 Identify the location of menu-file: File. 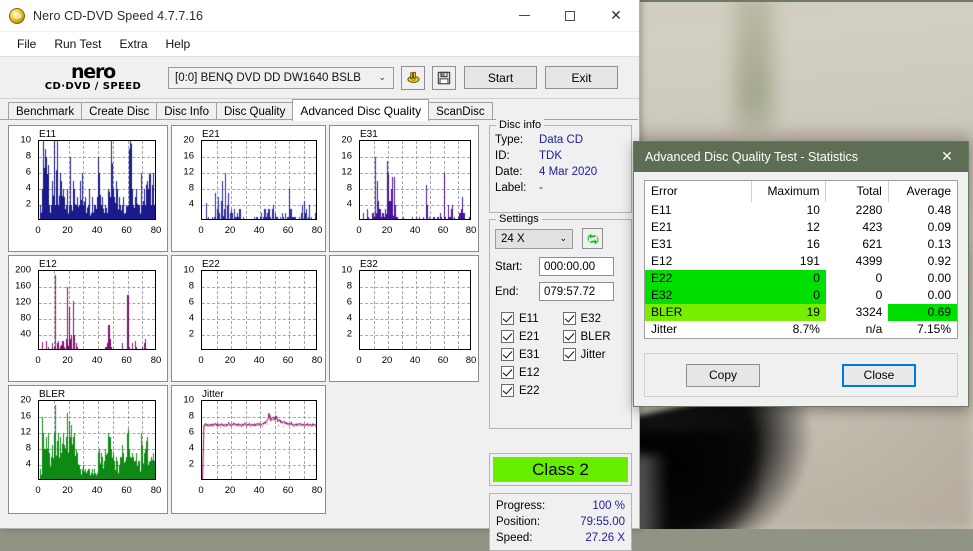
(26, 44).